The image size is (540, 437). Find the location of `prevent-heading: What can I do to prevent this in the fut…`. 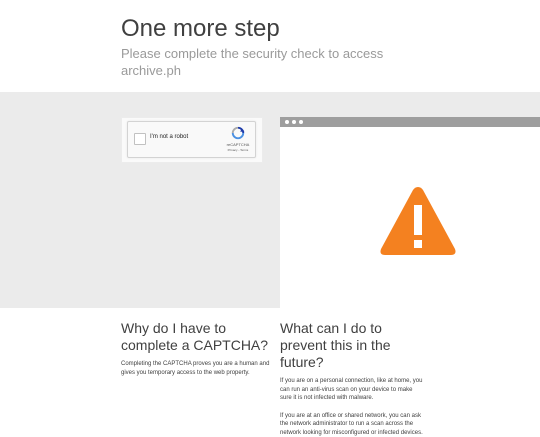

prevent-heading: What can I do to prevent this in the fut… is located at coordinates (352, 345).